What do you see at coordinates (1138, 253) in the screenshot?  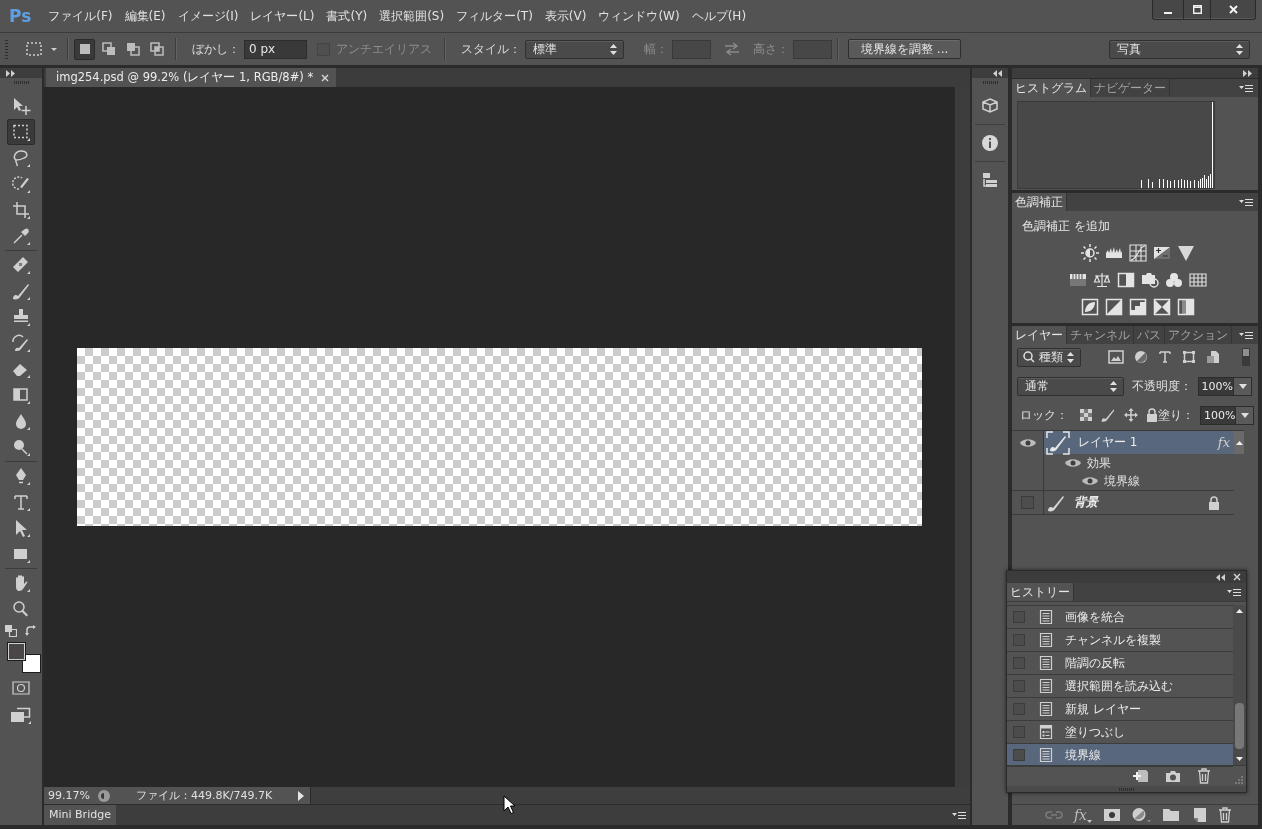 I see `curve-grid-icon` at bounding box center [1138, 253].